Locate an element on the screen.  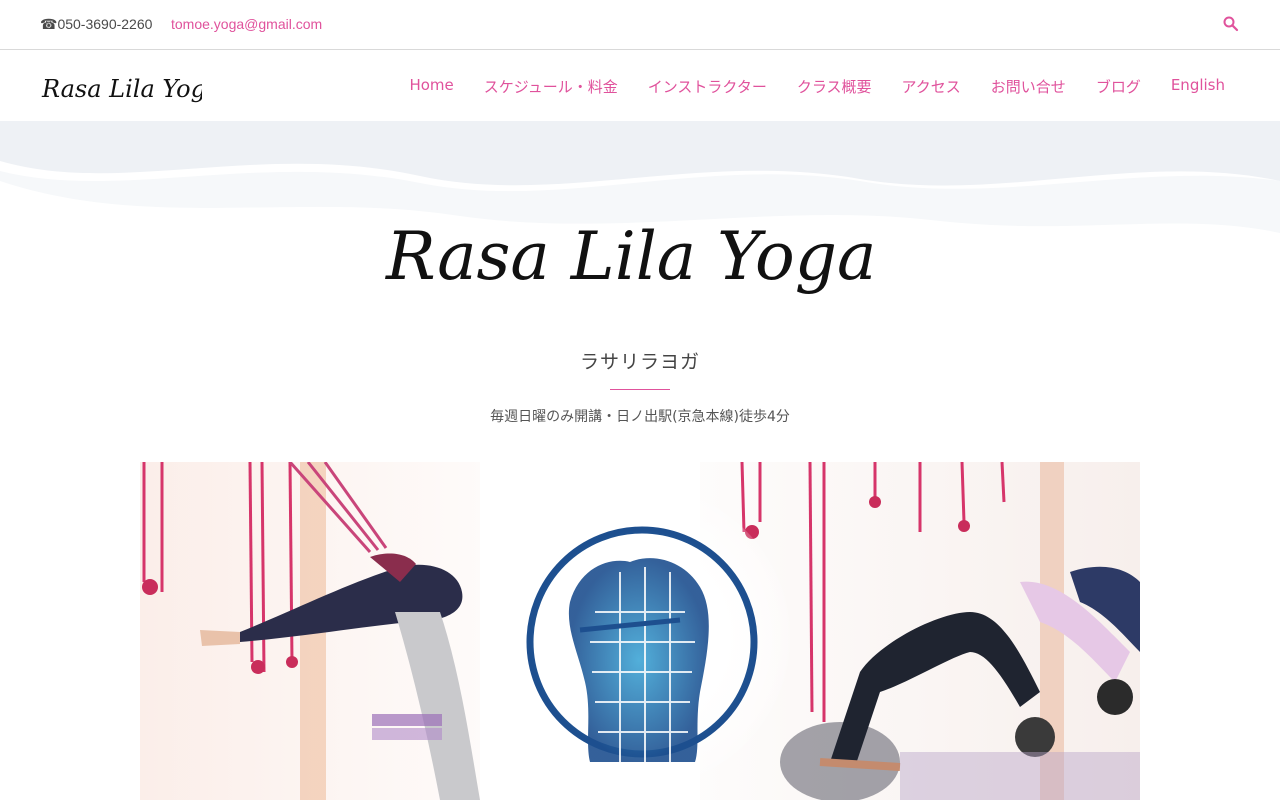
nav-item-contact: お問い合せ is located at coordinates (1028, 86).